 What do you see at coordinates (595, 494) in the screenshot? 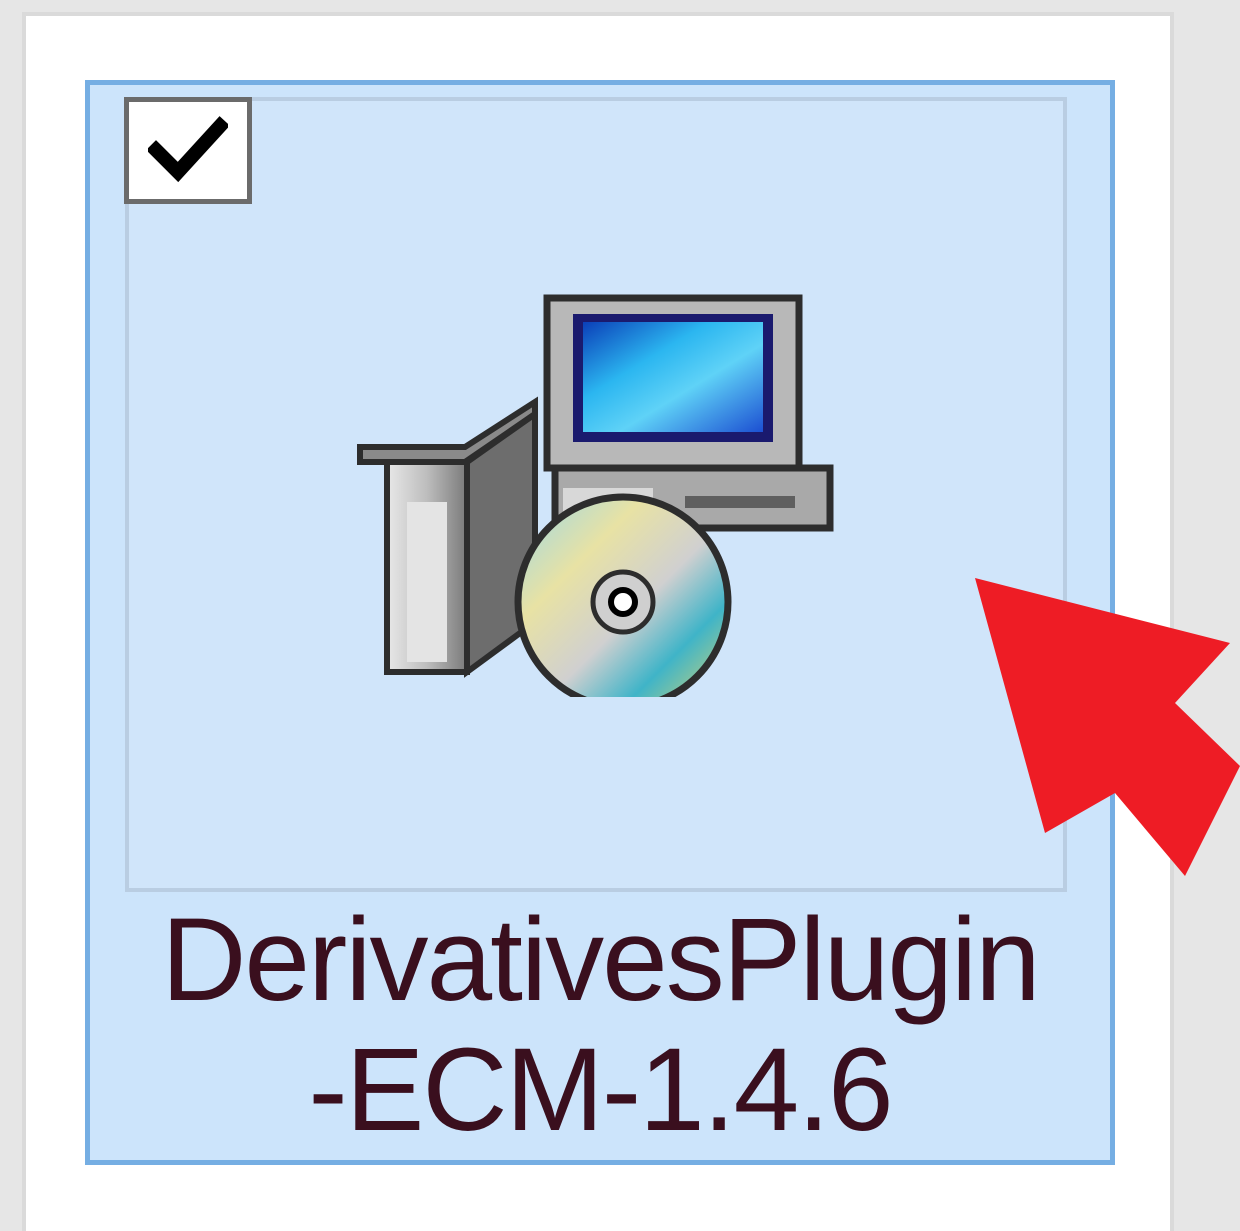
I see `installer-package-icon` at bounding box center [595, 494].